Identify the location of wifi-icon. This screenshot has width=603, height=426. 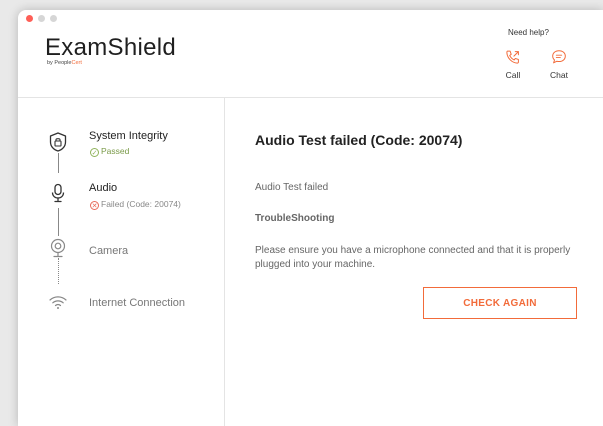
(58, 302).